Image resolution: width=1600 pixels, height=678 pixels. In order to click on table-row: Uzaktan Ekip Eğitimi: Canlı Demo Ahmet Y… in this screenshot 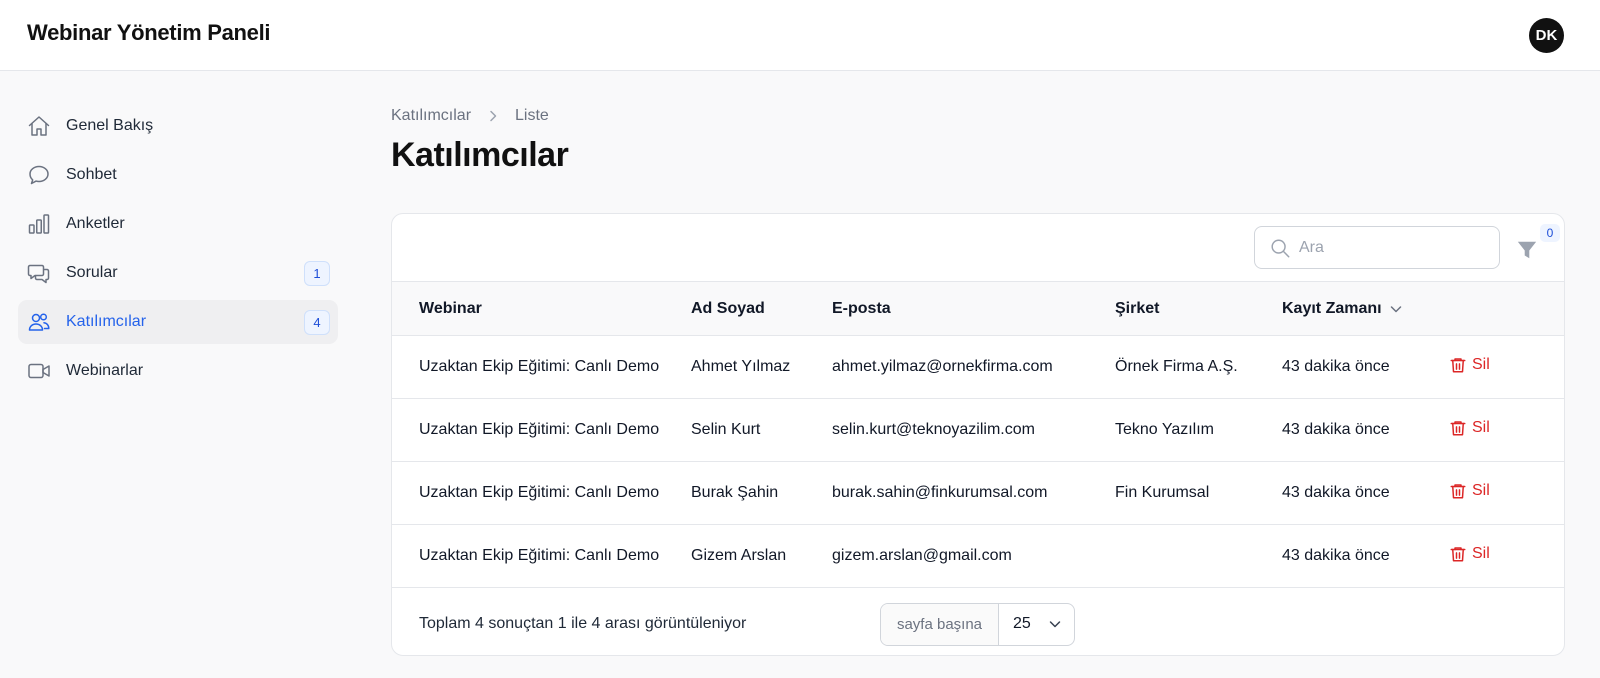, I will do `click(978, 367)`.